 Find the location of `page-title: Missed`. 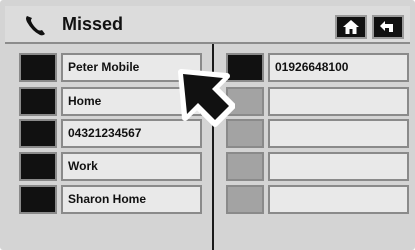

page-title: Missed is located at coordinates (93, 24).